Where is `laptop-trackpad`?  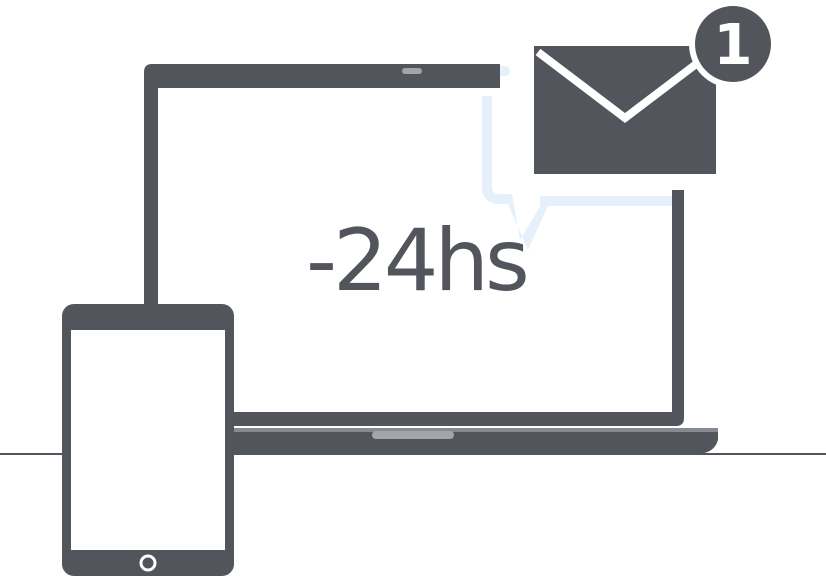
laptop-trackpad is located at coordinates (413, 435).